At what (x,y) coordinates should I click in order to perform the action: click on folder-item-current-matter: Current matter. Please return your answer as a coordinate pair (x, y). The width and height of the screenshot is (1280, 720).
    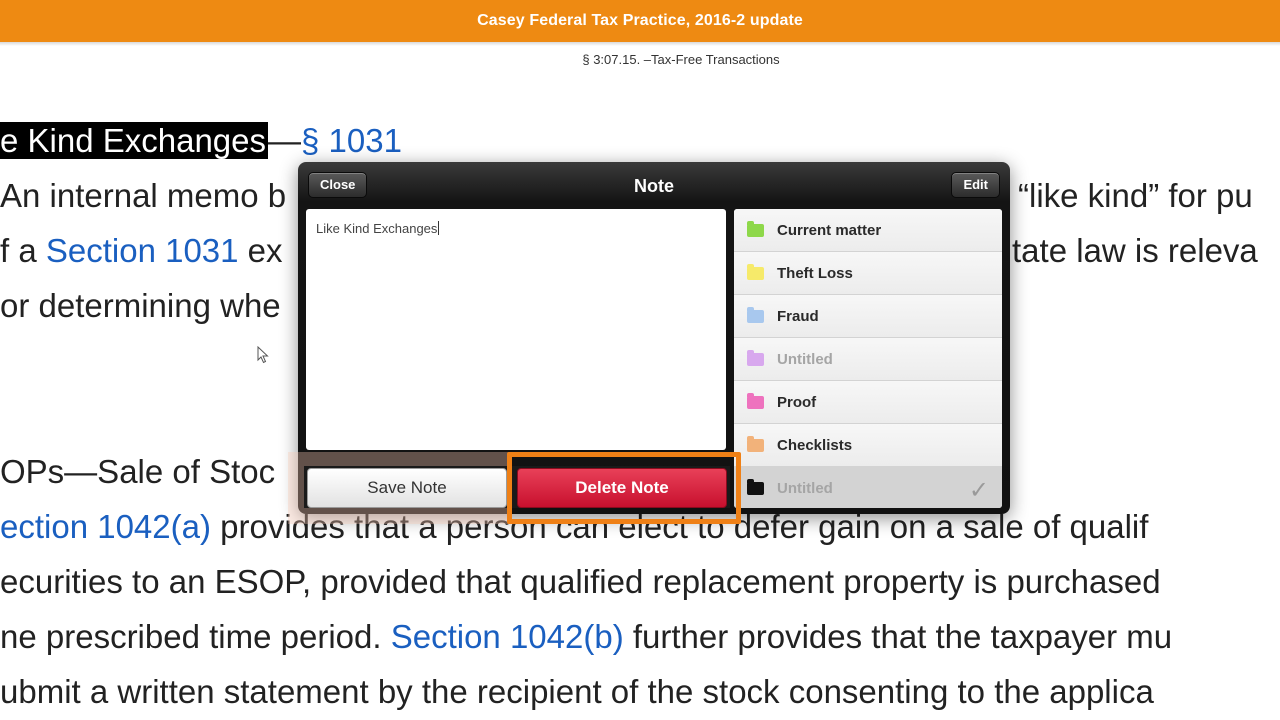
    Looking at the image, I should click on (868, 230).